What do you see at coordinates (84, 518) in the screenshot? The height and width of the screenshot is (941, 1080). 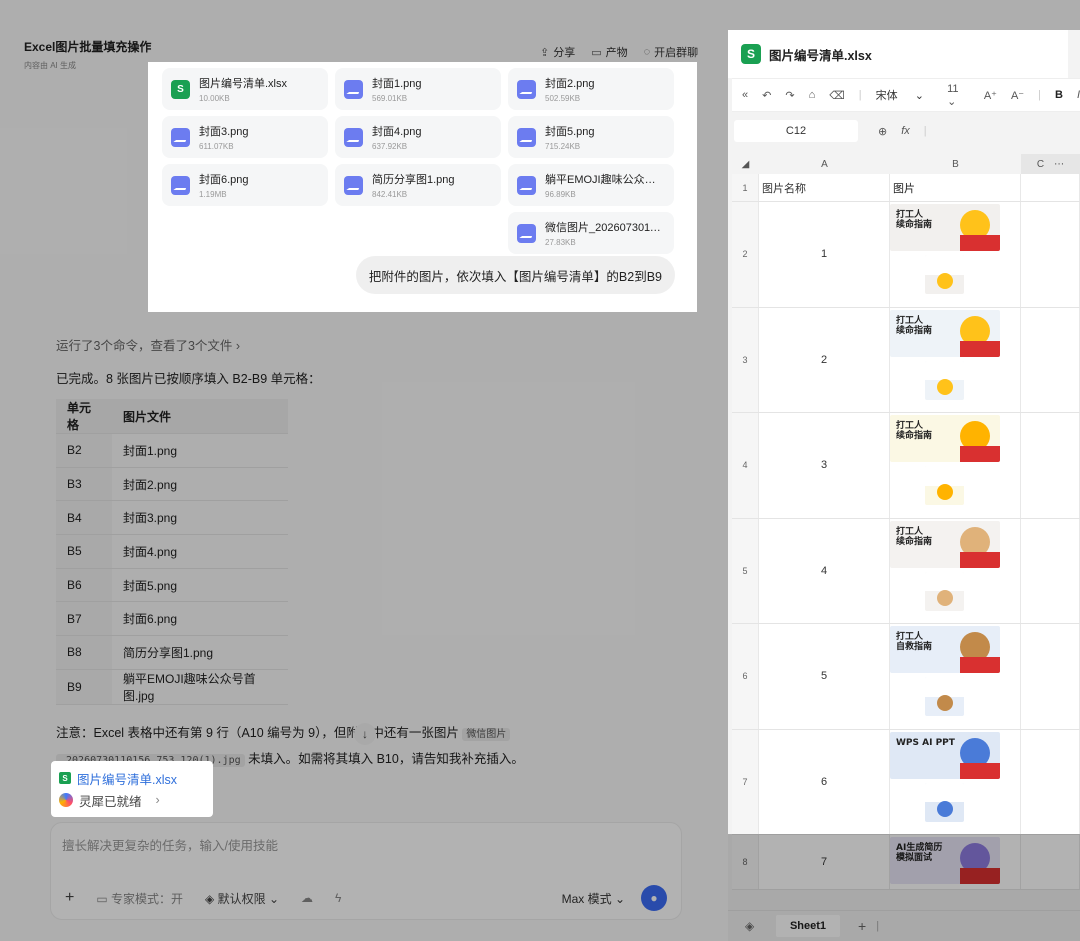 I see `cell-ref: B4` at bounding box center [84, 518].